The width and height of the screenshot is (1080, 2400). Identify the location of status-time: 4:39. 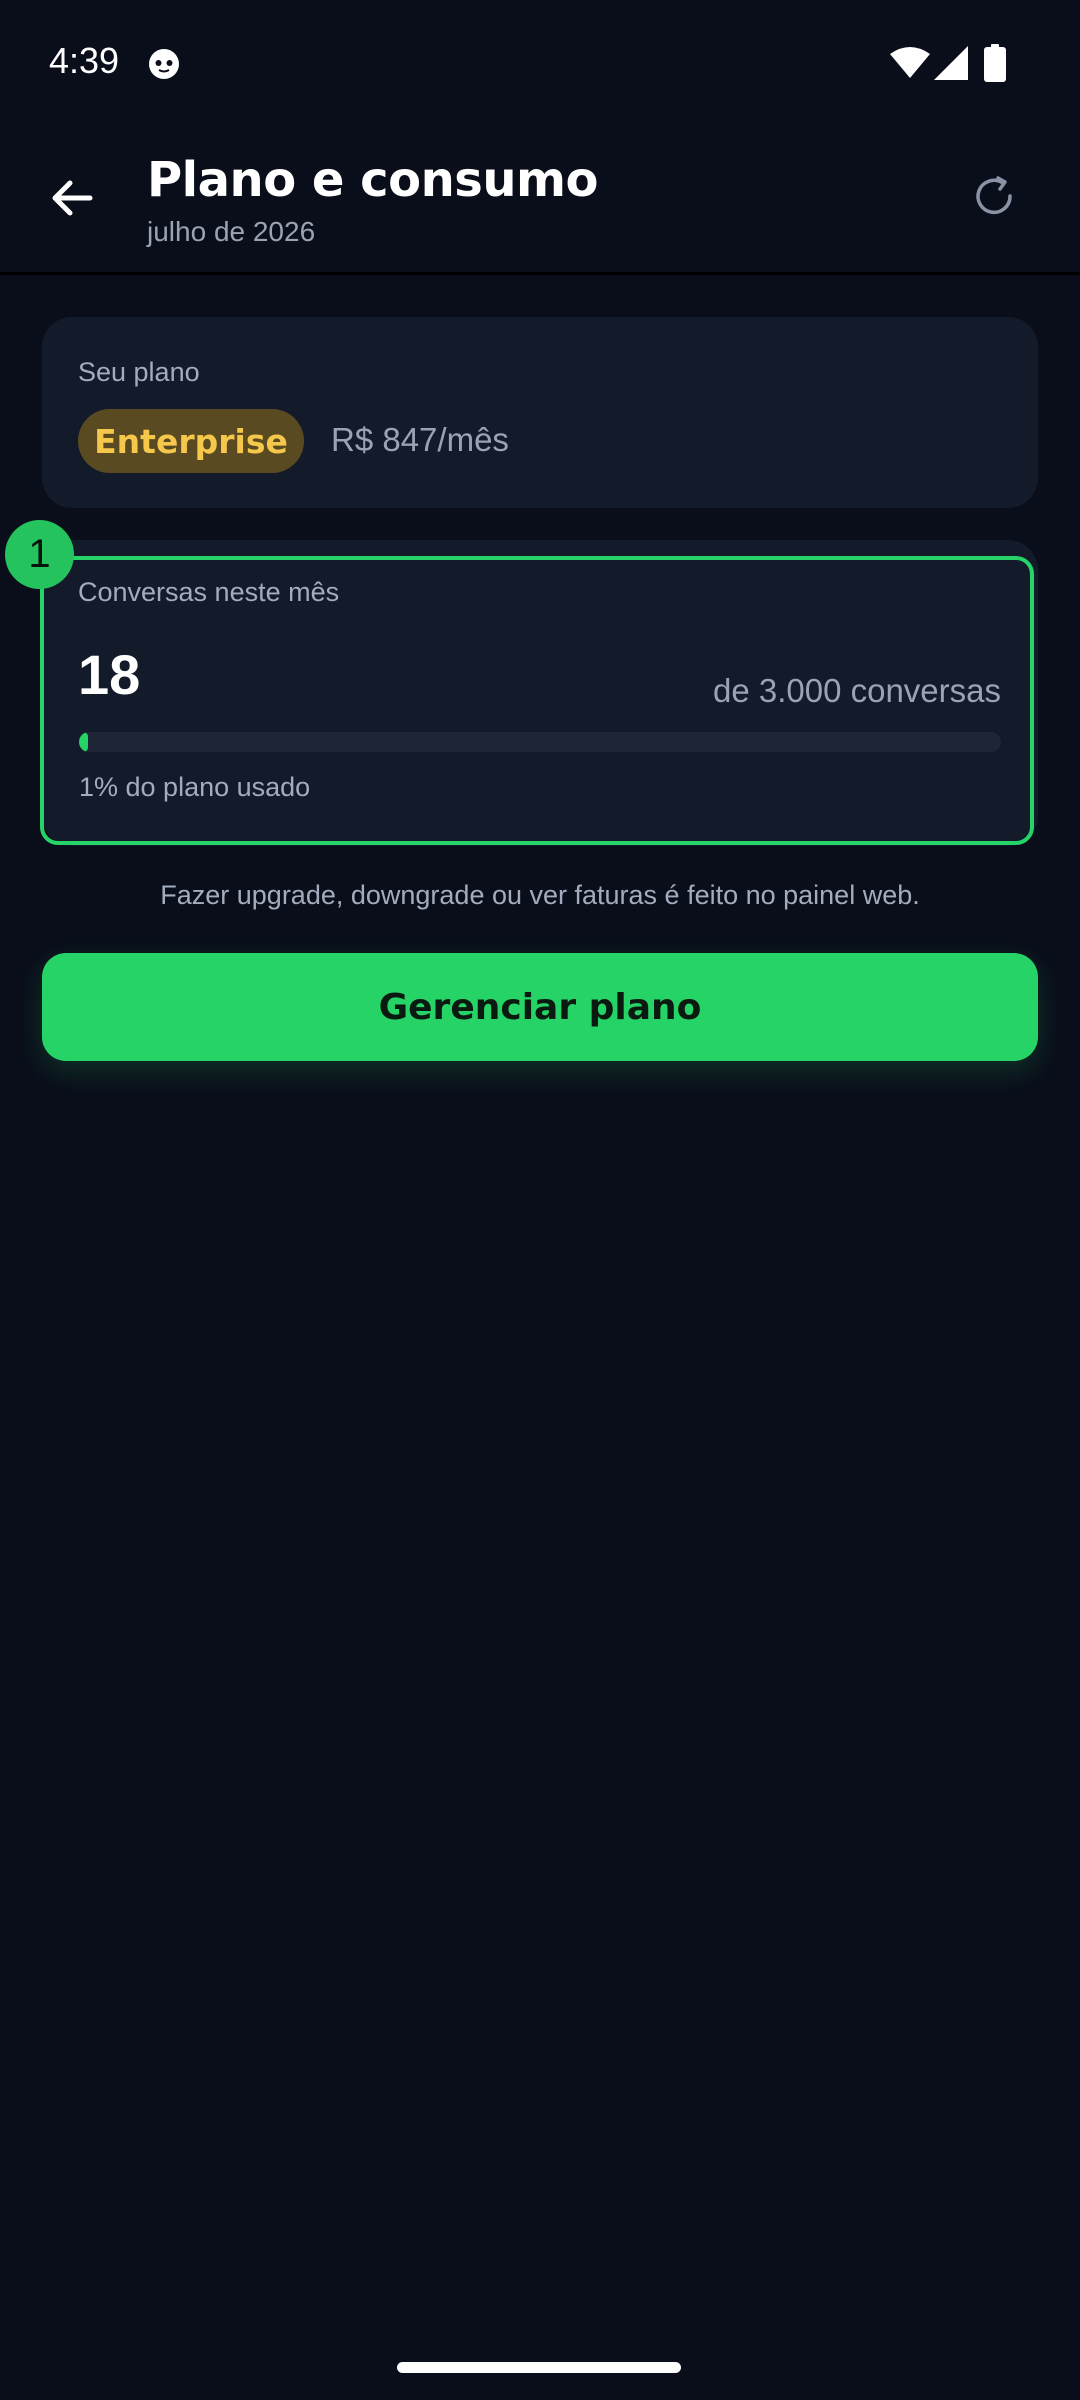
(84, 60).